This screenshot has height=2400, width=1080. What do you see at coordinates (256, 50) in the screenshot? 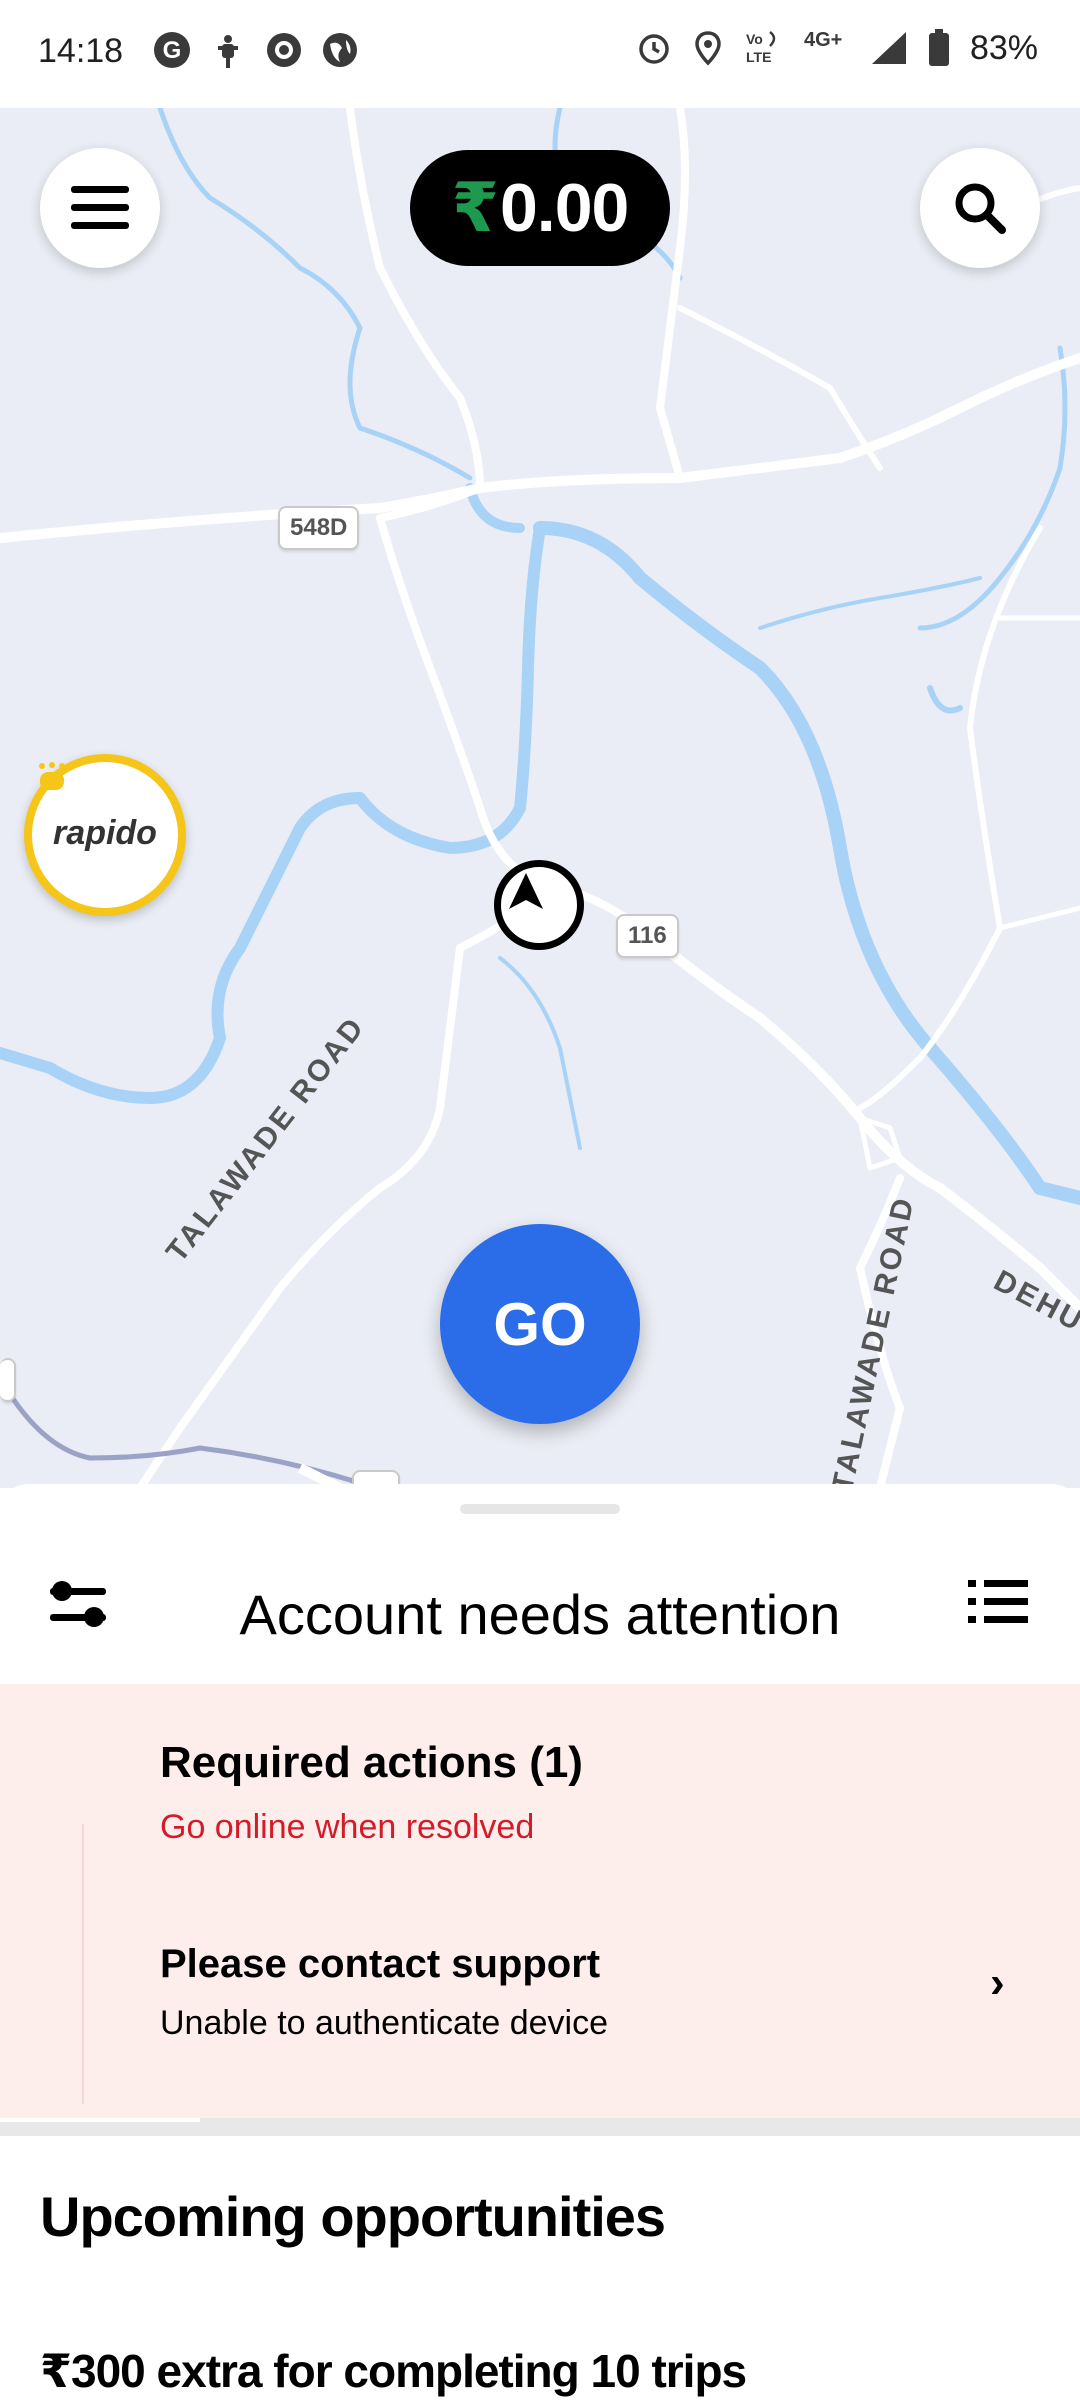
I see `notification-icons: G` at bounding box center [256, 50].